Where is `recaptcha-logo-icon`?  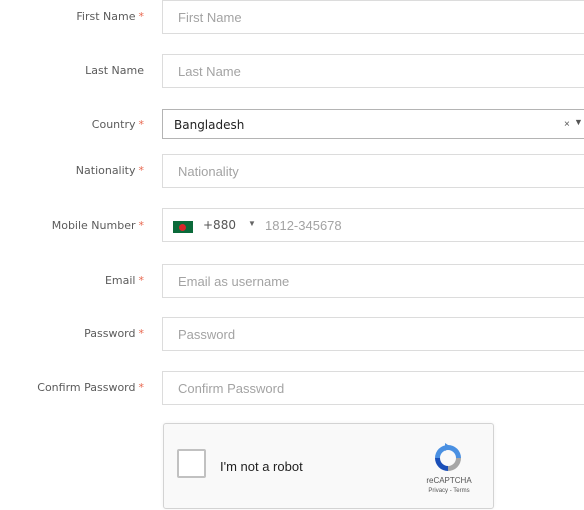 recaptcha-logo-icon is located at coordinates (448, 457).